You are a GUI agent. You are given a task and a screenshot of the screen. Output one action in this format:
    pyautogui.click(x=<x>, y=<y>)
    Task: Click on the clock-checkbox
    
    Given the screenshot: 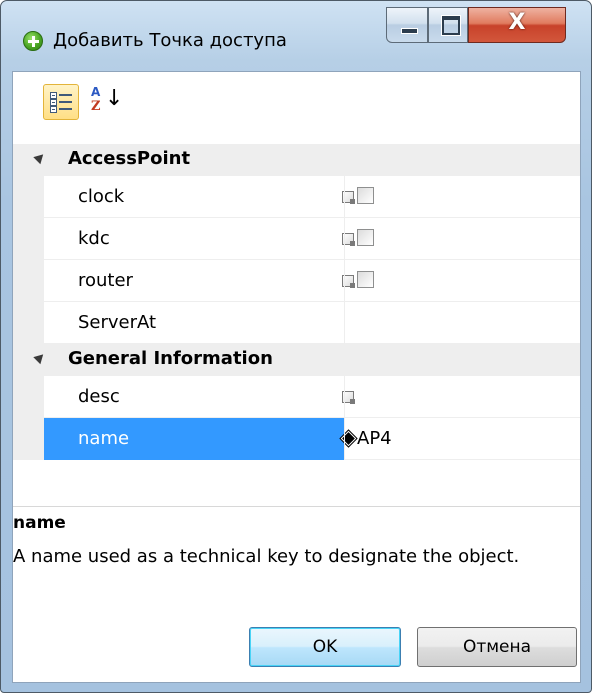 What is the action you would take?
    pyautogui.click(x=365, y=195)
    